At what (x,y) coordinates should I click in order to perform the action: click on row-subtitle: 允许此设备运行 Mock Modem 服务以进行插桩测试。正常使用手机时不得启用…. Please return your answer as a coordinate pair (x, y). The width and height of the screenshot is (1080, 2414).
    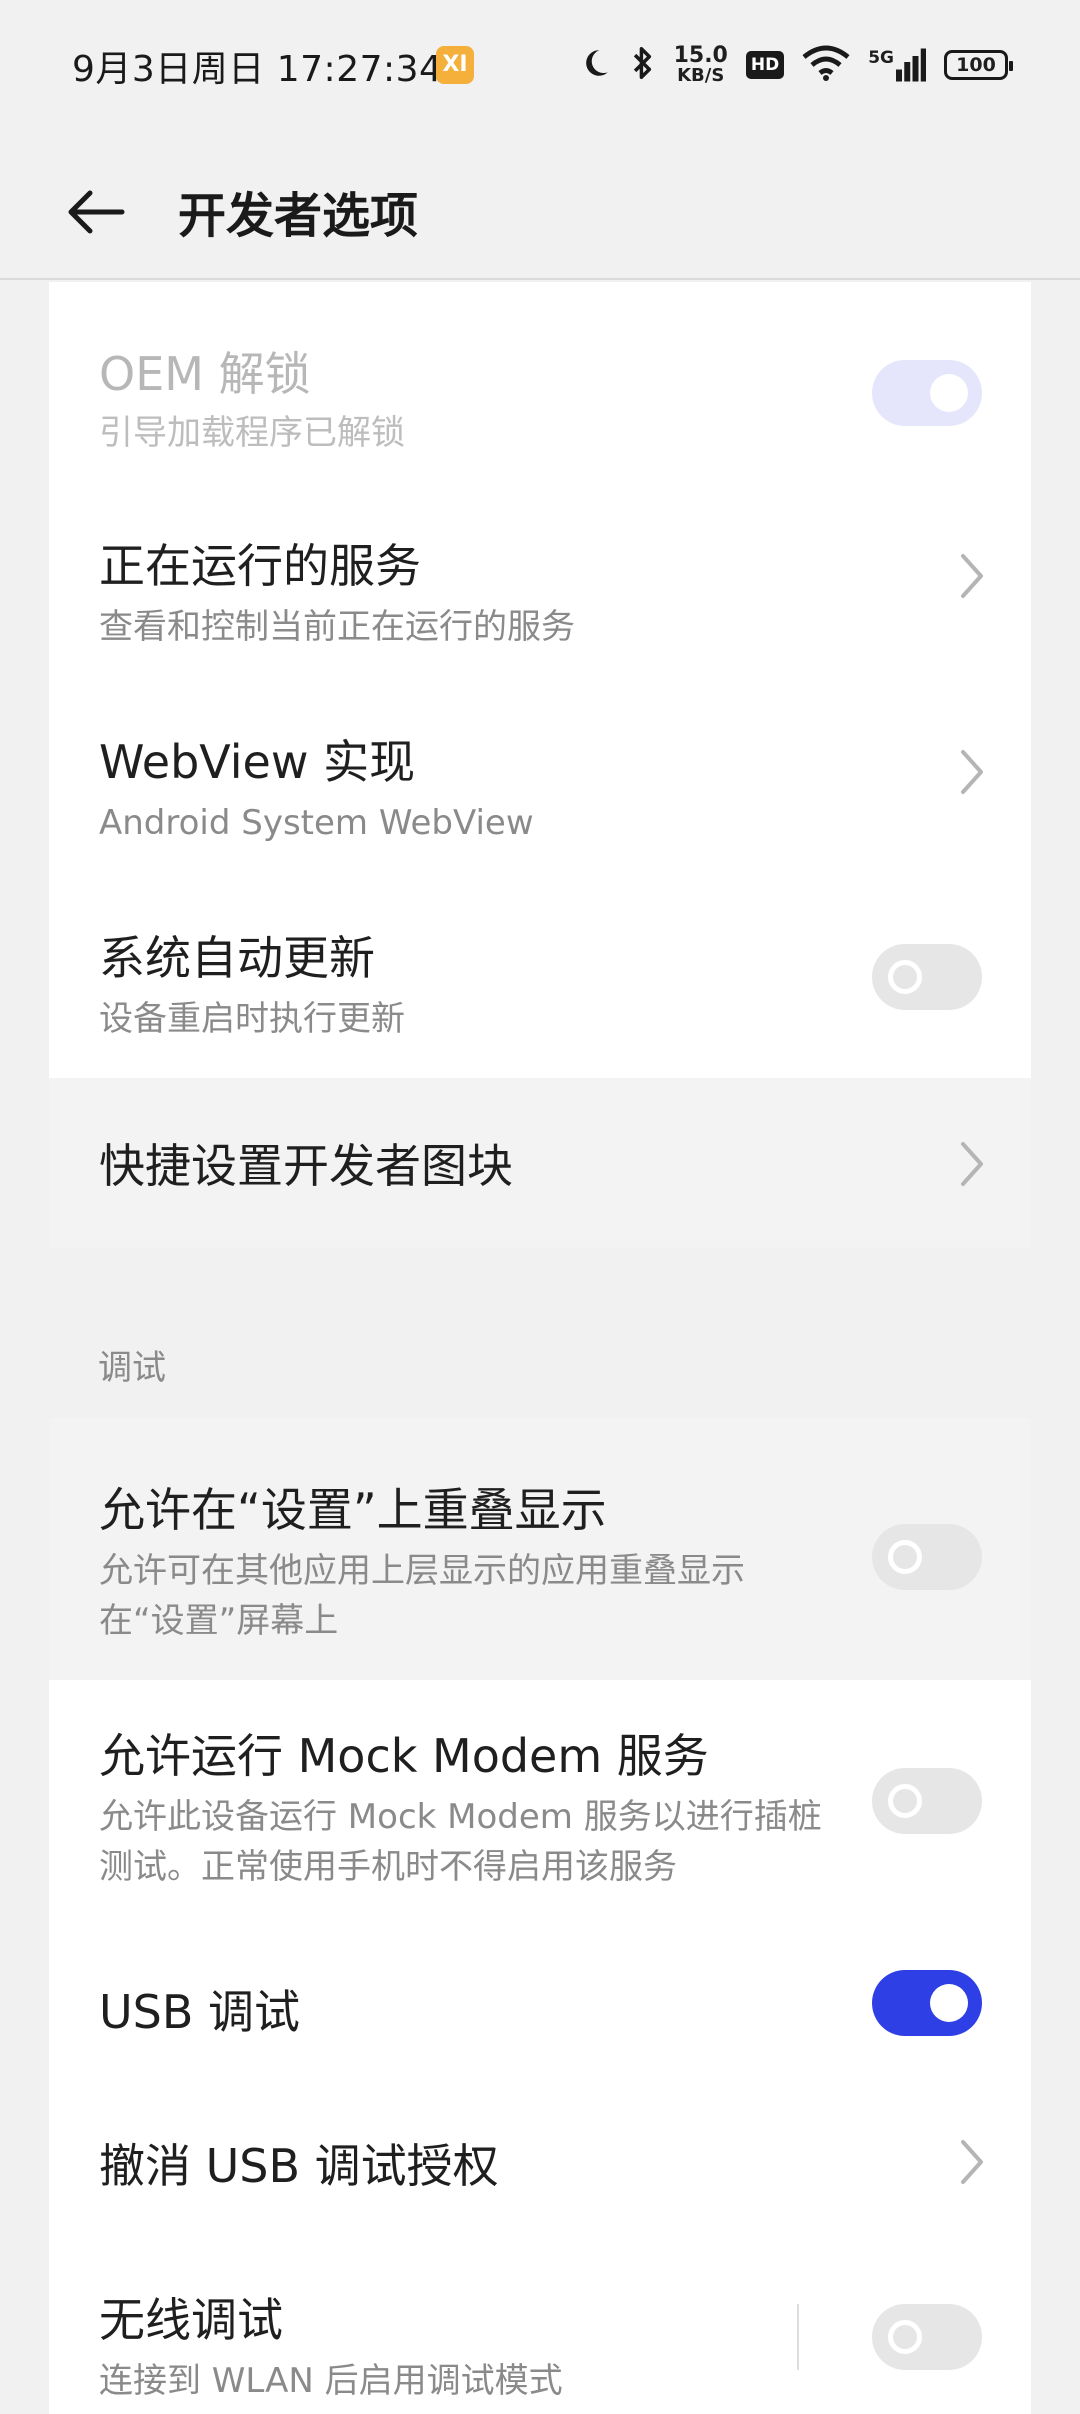
    Looking at the image, I should click on (460, 1842).